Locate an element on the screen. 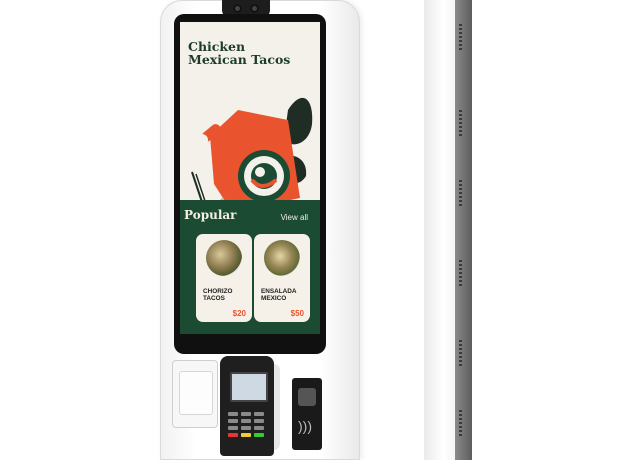  hero-banner: Chicken Mexican Tacos is located at coordinates (250, 117).